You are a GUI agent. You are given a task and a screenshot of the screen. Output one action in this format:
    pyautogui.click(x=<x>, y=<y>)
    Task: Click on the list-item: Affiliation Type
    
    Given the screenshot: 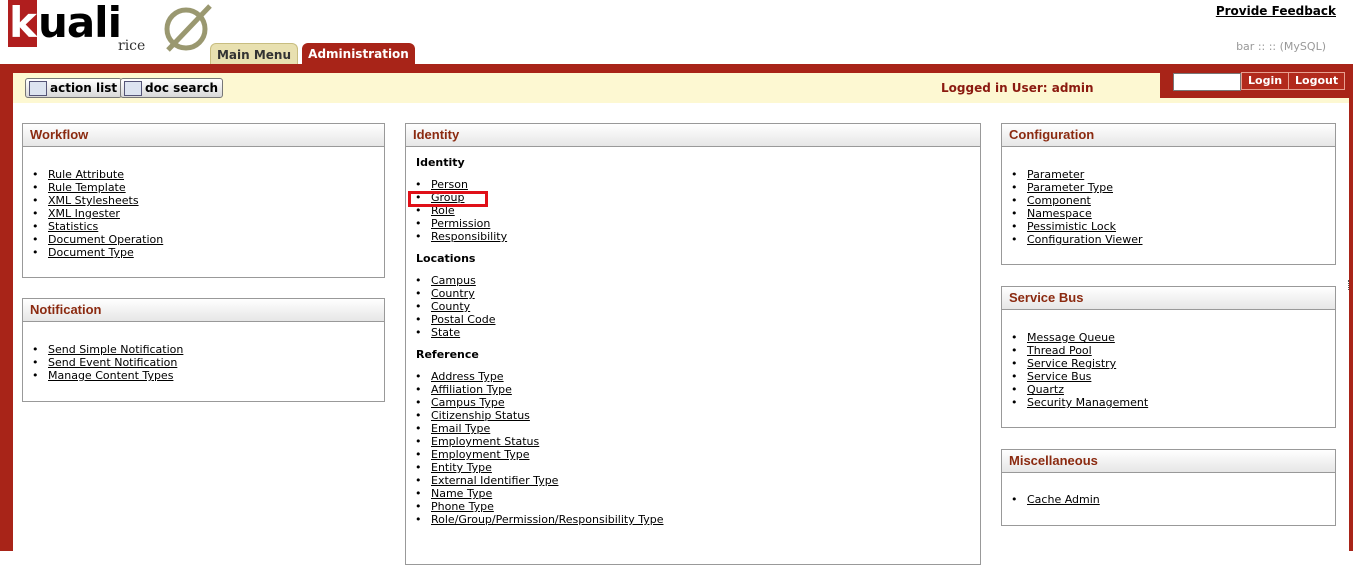 What is the action you would take?
    pyautogui.click(x=693, y=389)
    